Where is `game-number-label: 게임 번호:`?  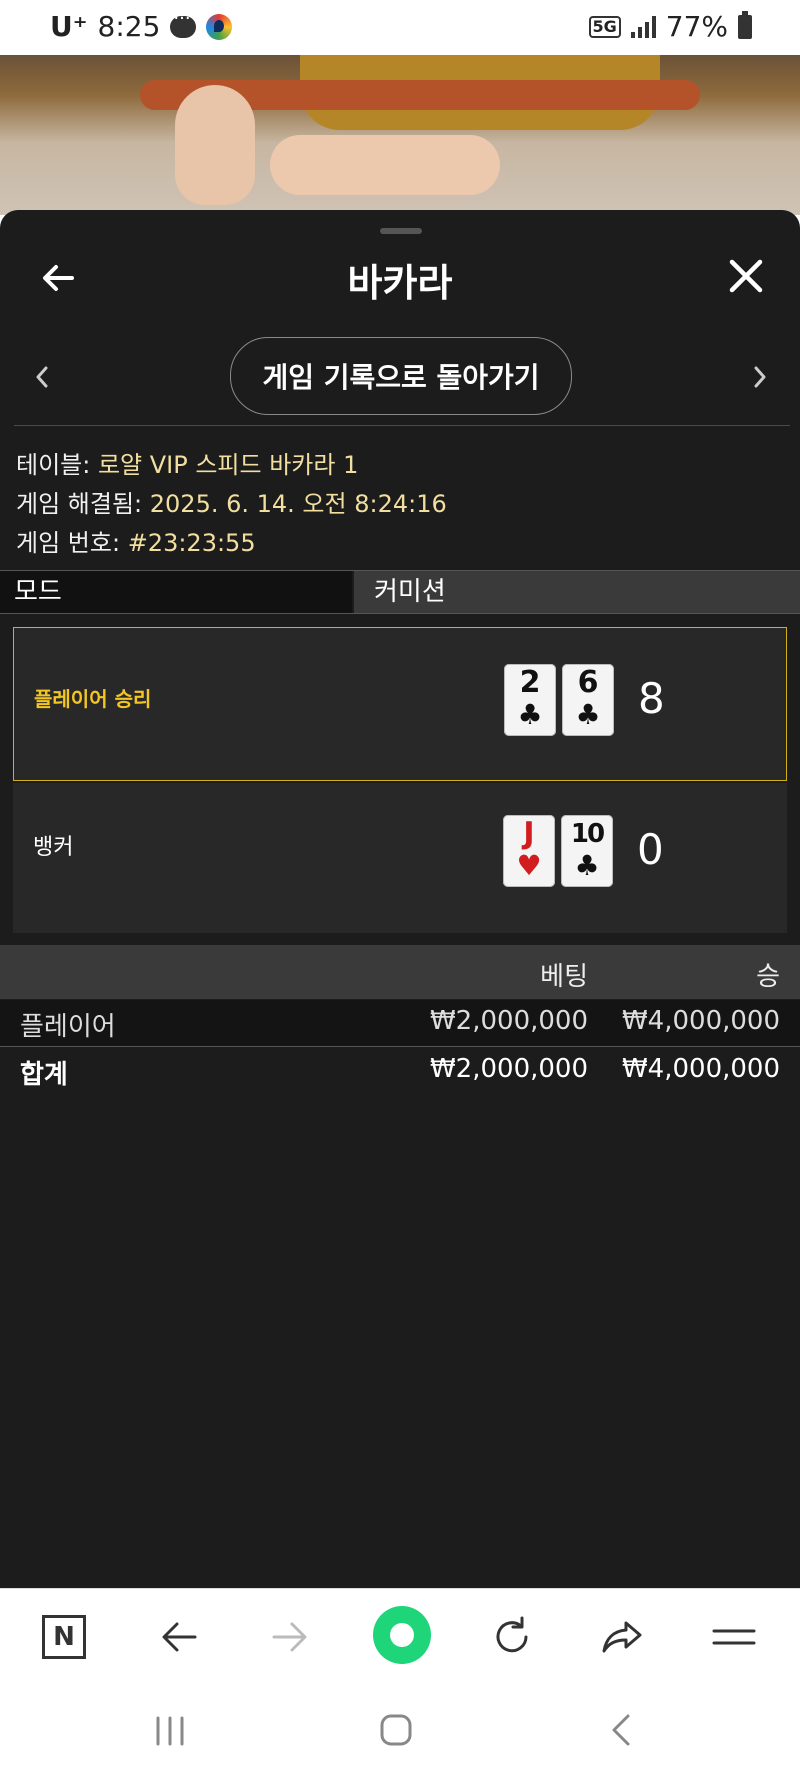 game-number-label: 게임 번호: is located at coordinates (68, 543).